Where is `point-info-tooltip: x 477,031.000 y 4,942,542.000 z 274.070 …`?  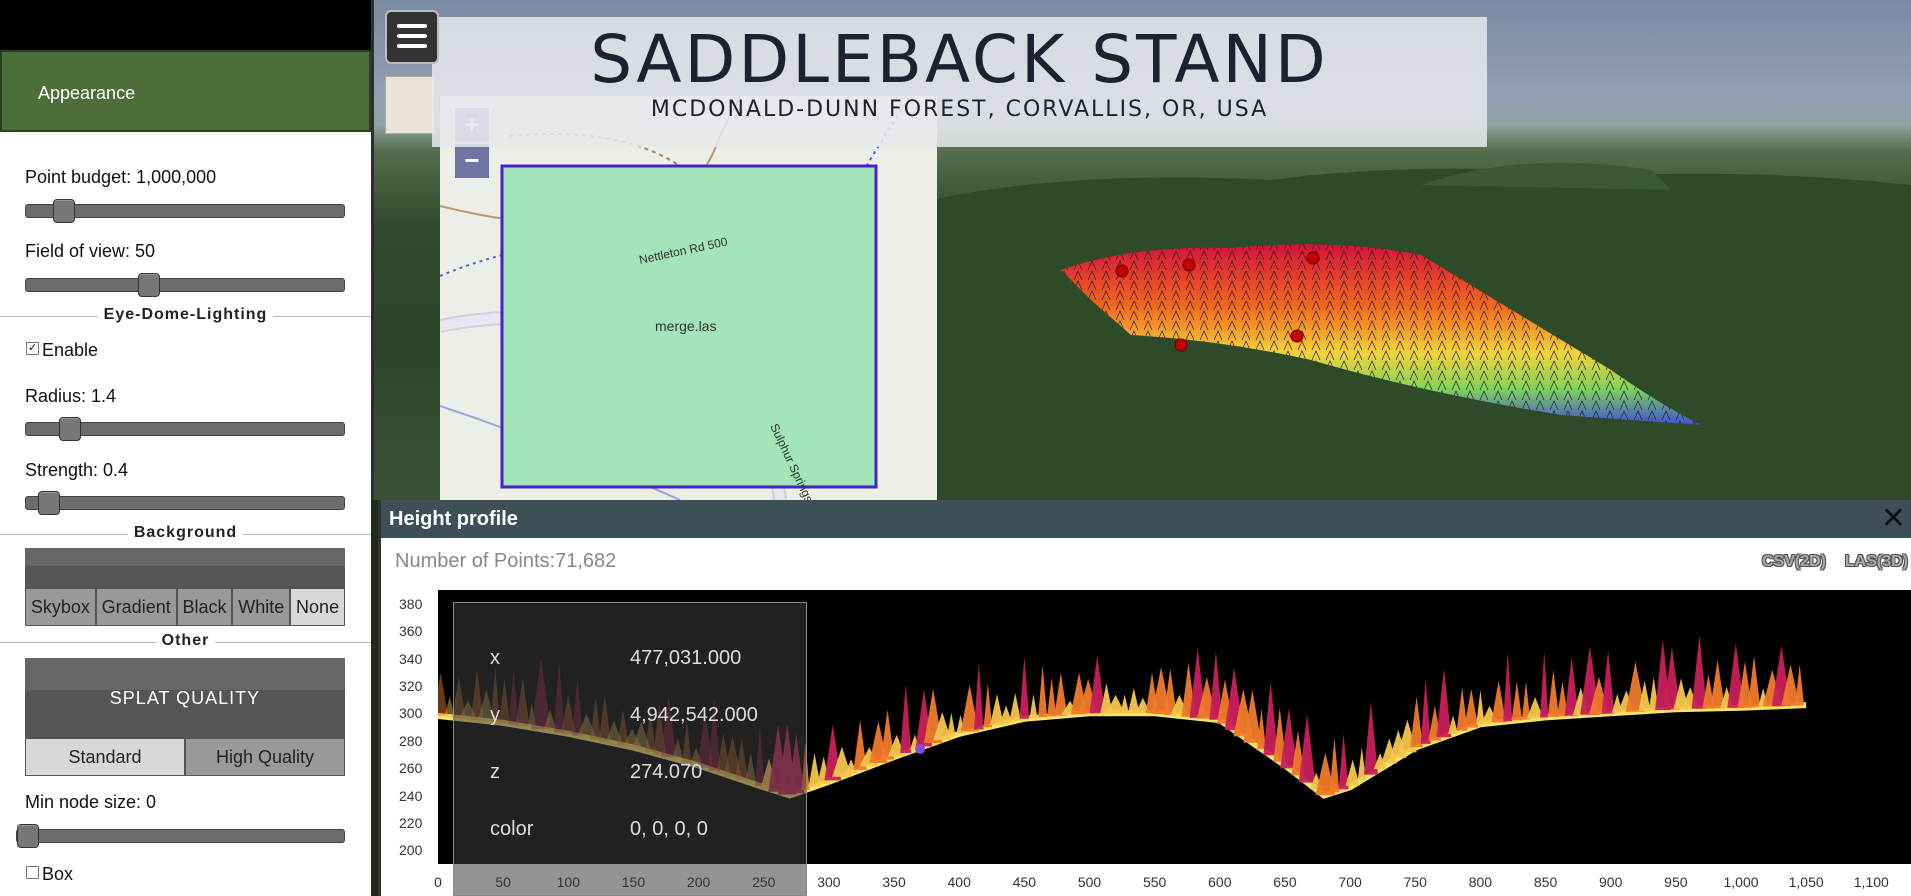 point-info-tooltip: x 477,031.000 y 4,942,542.000 z 274.070 … is located at coordinates (630, 749).